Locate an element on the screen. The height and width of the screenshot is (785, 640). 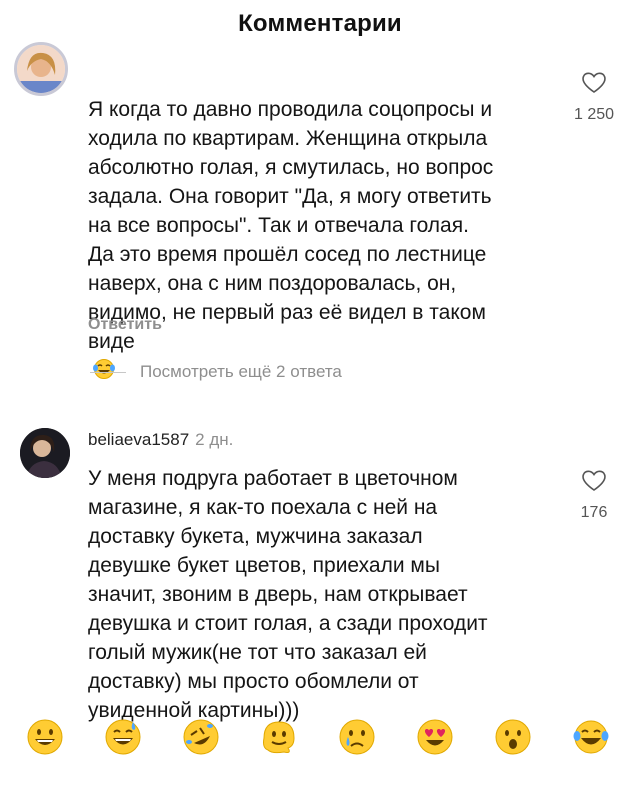
like-count: 1 250 is located at coordinates (594, 114).